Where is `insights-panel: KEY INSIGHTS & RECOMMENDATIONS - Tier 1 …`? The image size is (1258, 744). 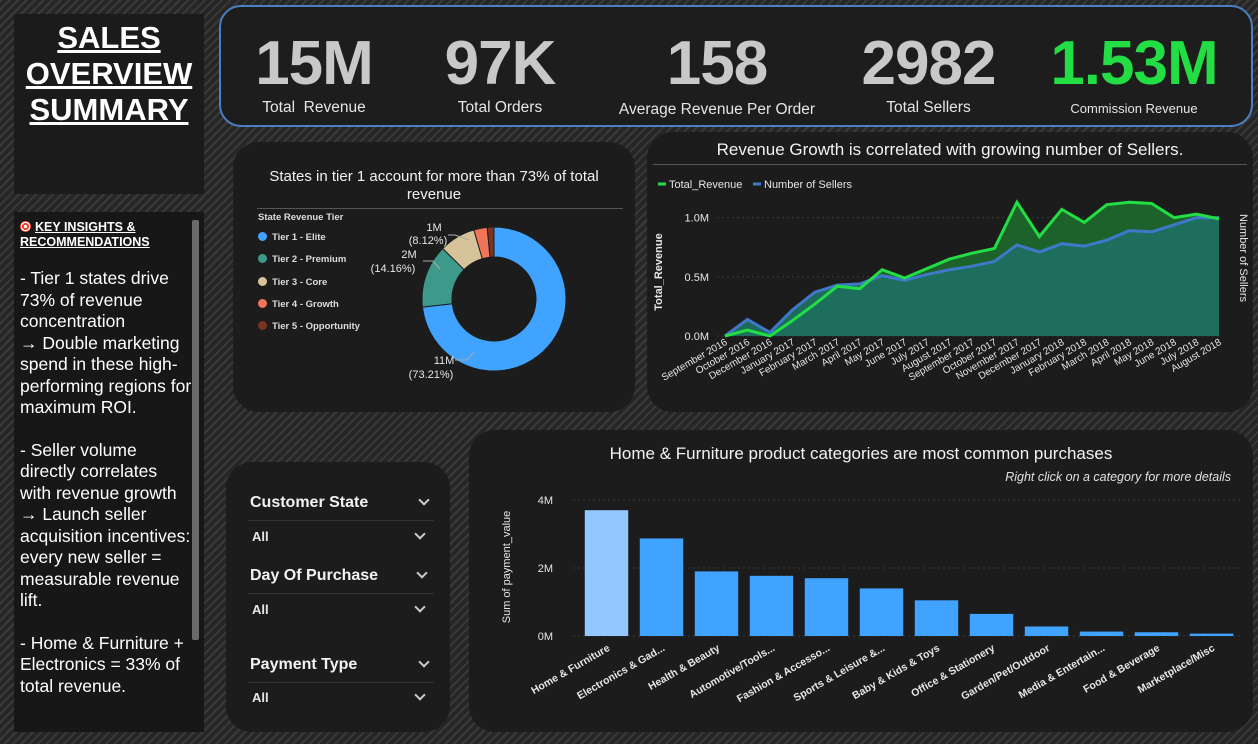
insights-panel: KEY INSIGHTS & RECOMMENDATIONS - Tier 1 … is located at coordinates (109, 472).